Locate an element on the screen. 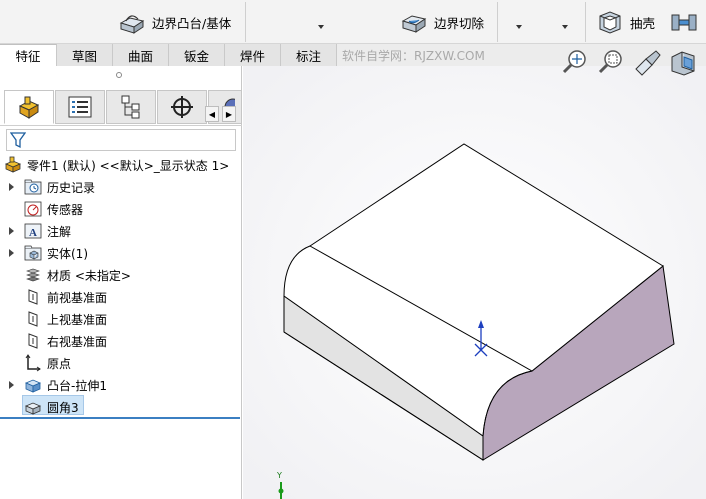  tree-item-label: 注解 is located at coordinates (59, 231).